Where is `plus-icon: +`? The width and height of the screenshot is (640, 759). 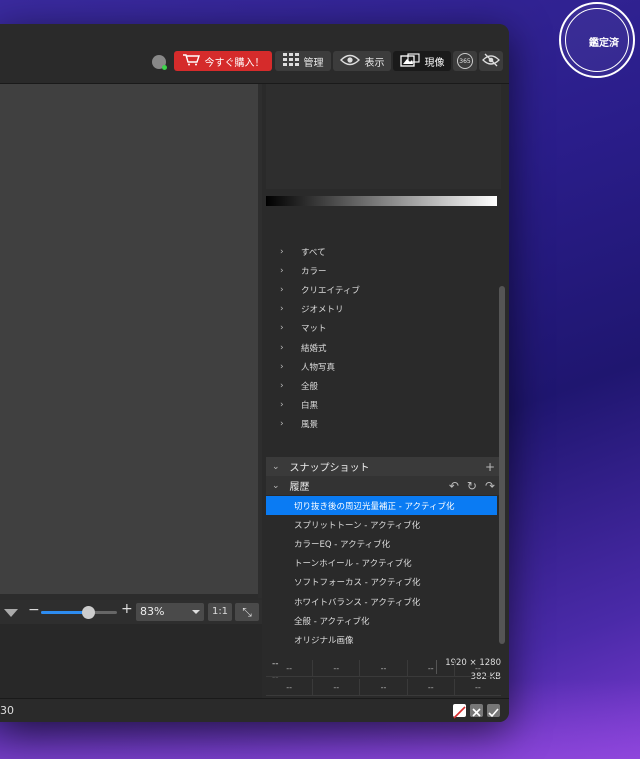
plus-icon: + is located at coordinates (490, 467).